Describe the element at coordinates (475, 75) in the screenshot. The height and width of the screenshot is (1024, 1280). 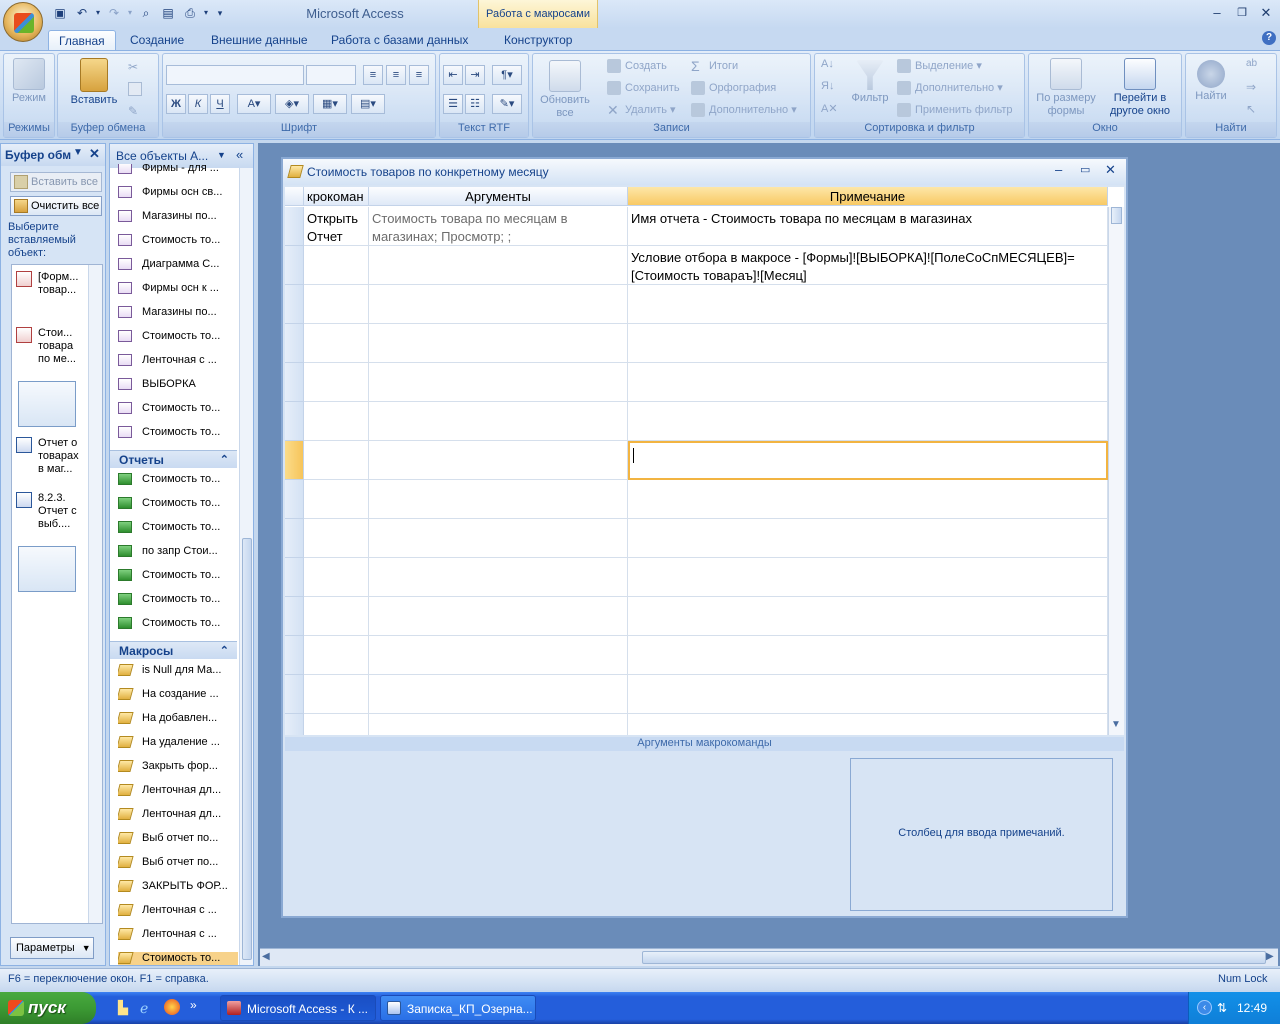
I see `increase-indent-icon: ⇥` at that location.